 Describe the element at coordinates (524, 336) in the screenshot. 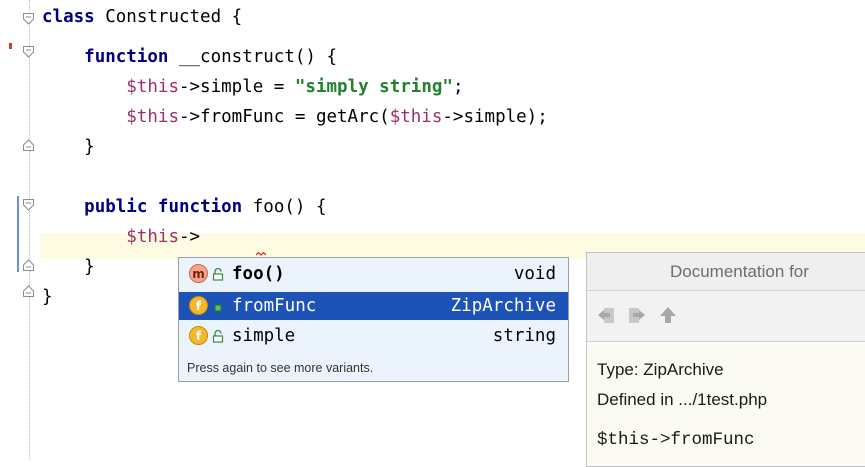

I see `completion-item-type: string` at that location.